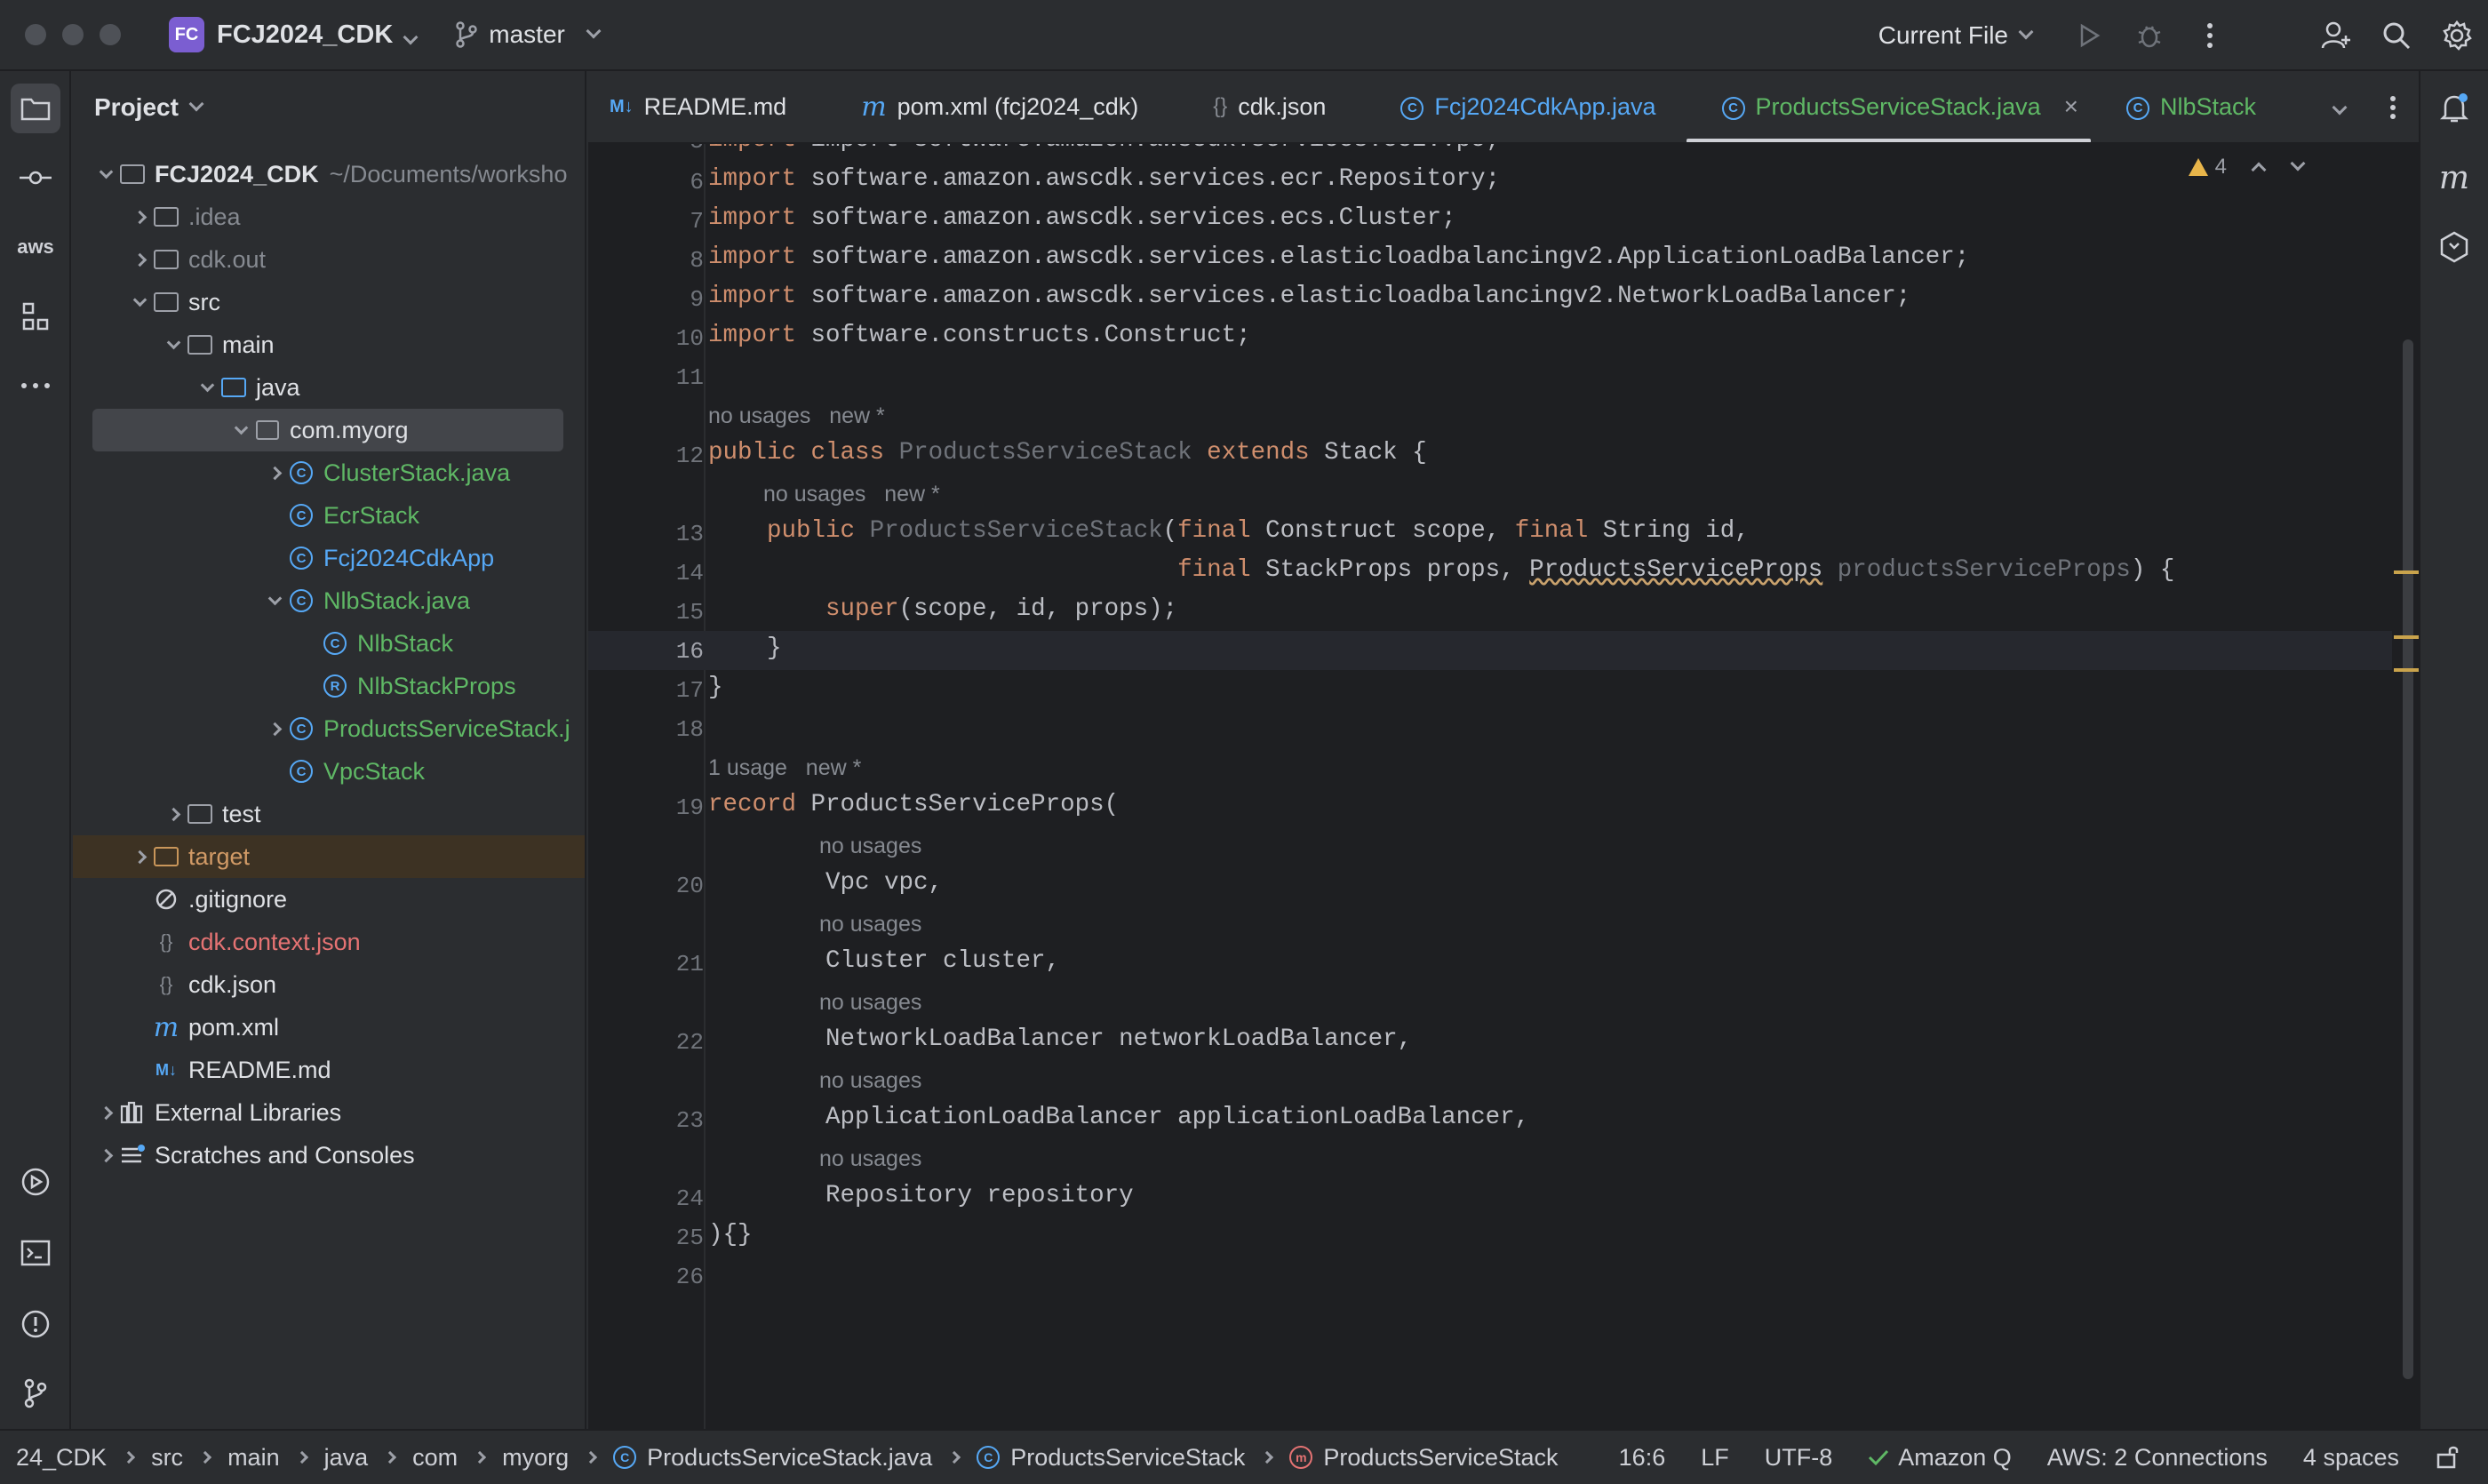  What do you see at coordinates (1512, 107) in the screenshot?
I see `tab-fcj2024-cdk-app: C Fcj2024CdkApp.java` at bounding box center [1512, 107].